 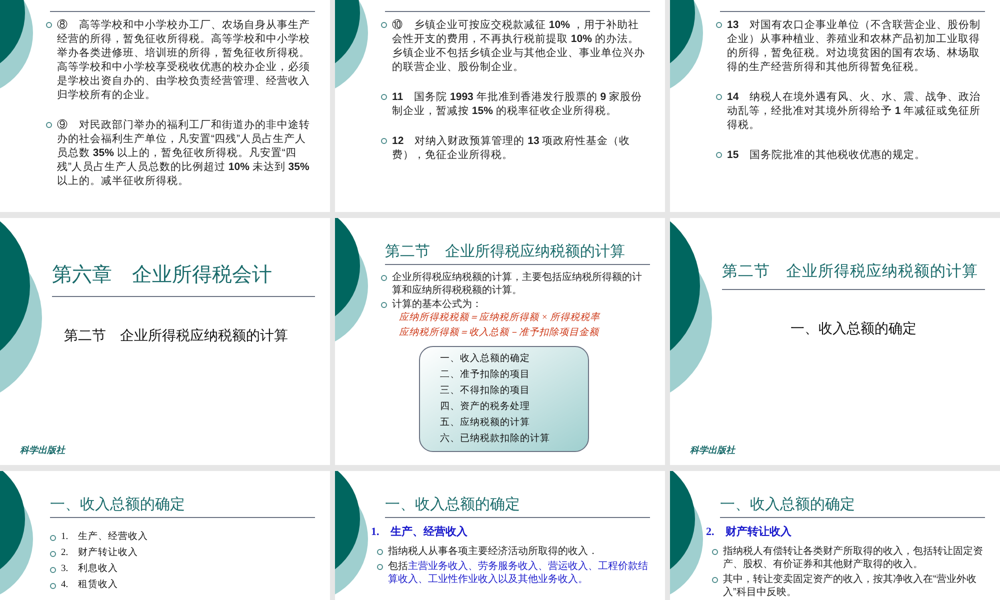 What do you see at coordinates (749, 532) in the screenshot?
I see `slide-heading: 2. 财产转让收入` at bounding box center [749, 532].